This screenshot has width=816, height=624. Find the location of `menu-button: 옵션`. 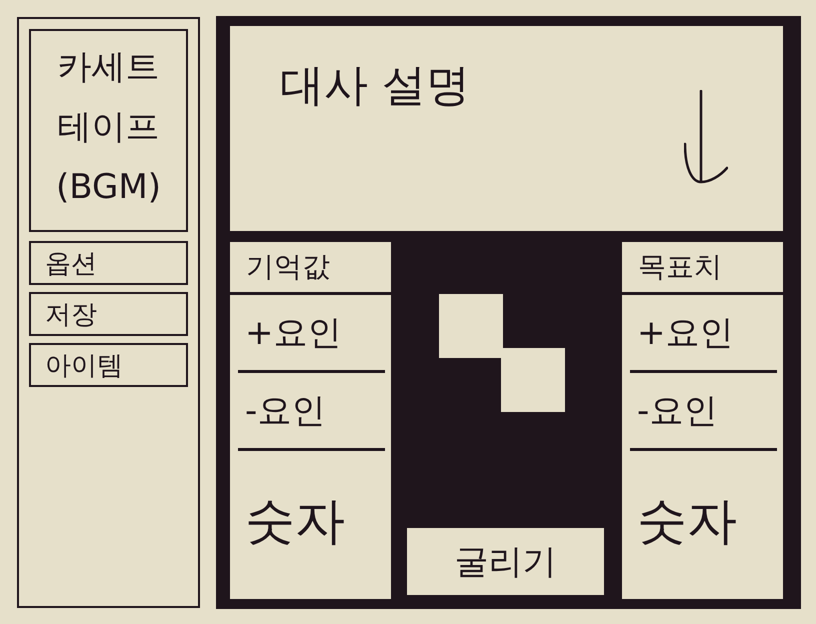

menu-button: 옵션 is located at coordinates (108, 263).